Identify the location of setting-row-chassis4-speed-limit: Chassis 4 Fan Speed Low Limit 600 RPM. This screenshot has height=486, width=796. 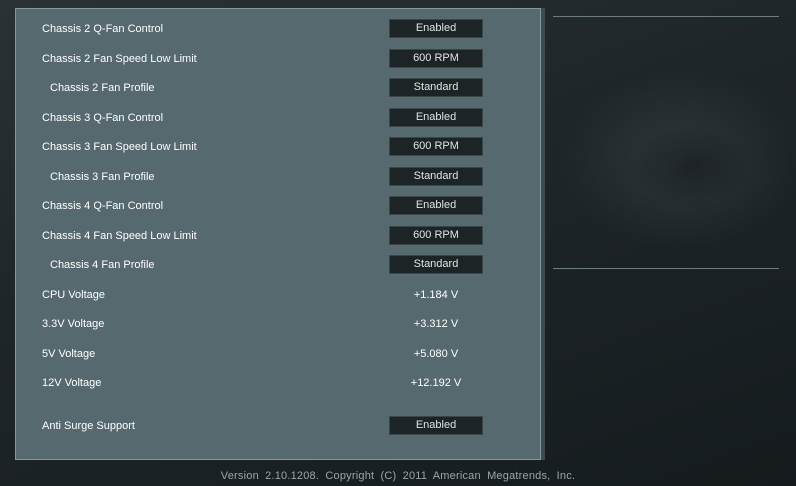
(278, 236).